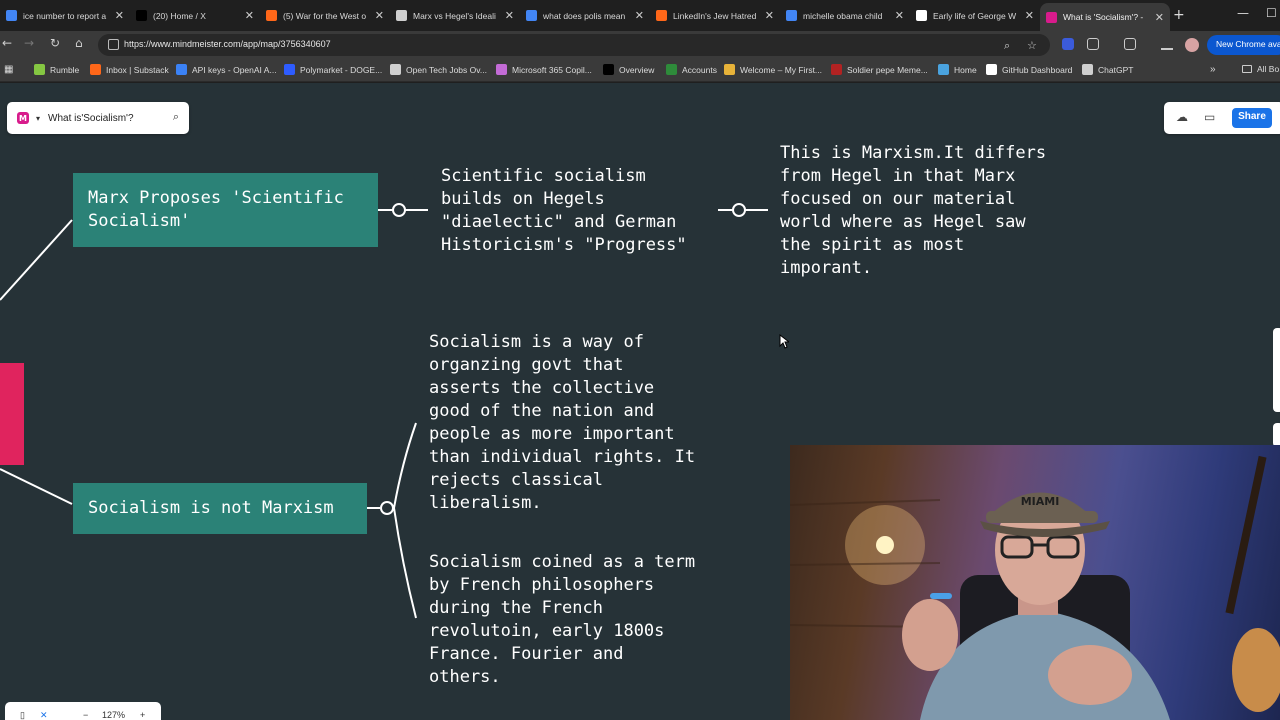 The image size is (1280, 720). What do you see at coordinates (1093, 44) in the screenshot?
I see `extensions-puzzle-icon` at bounding box center [1093, 44].